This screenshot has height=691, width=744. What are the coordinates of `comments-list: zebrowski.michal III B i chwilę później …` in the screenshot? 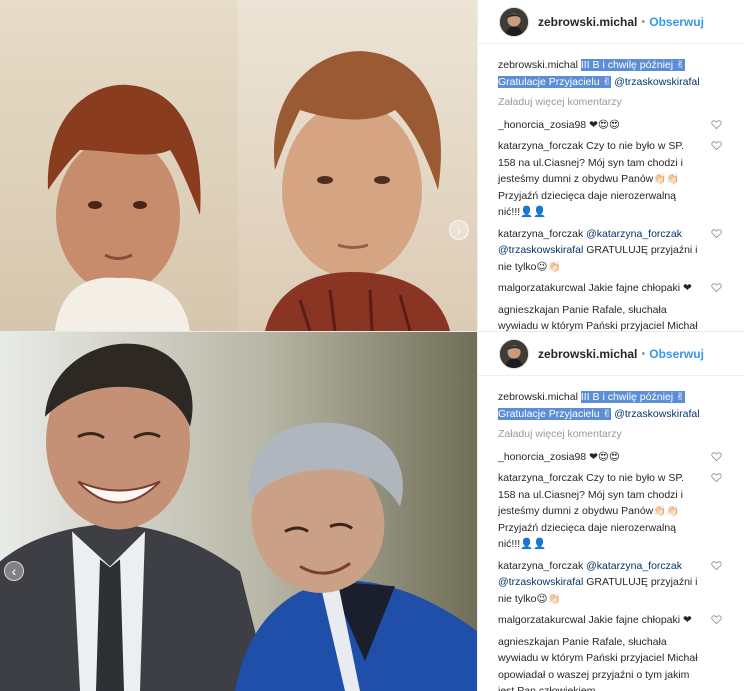 It's located at (611, 187).